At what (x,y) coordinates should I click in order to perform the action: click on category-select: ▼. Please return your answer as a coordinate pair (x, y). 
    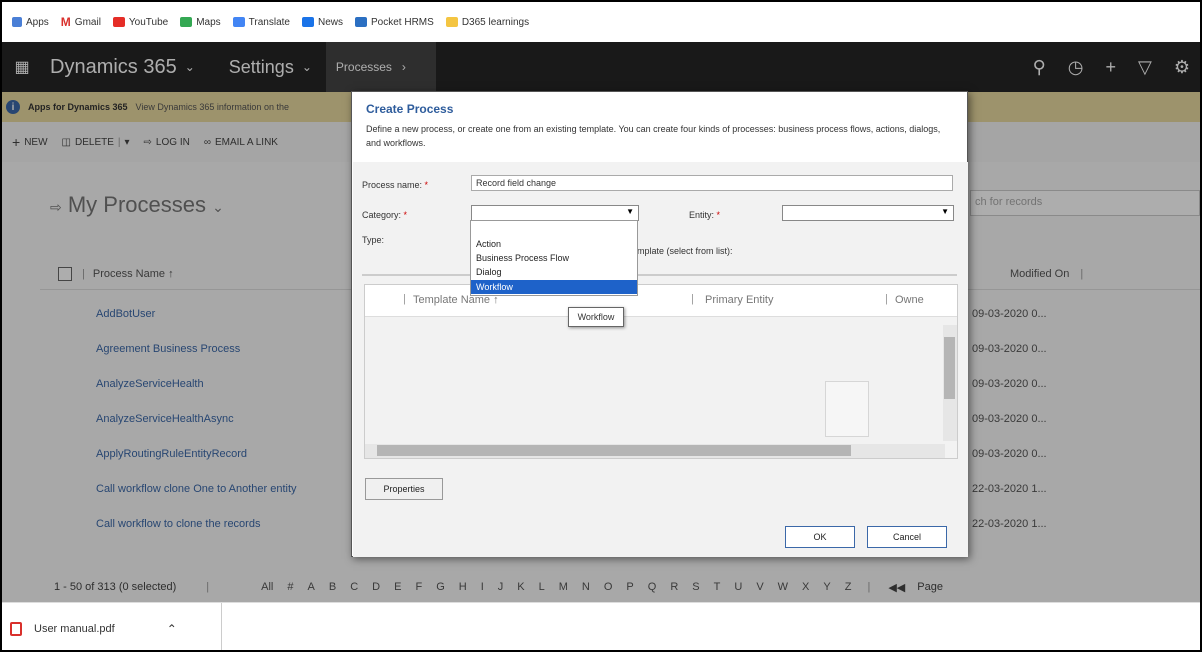
    Looking at the image, I should click on (555, 213).